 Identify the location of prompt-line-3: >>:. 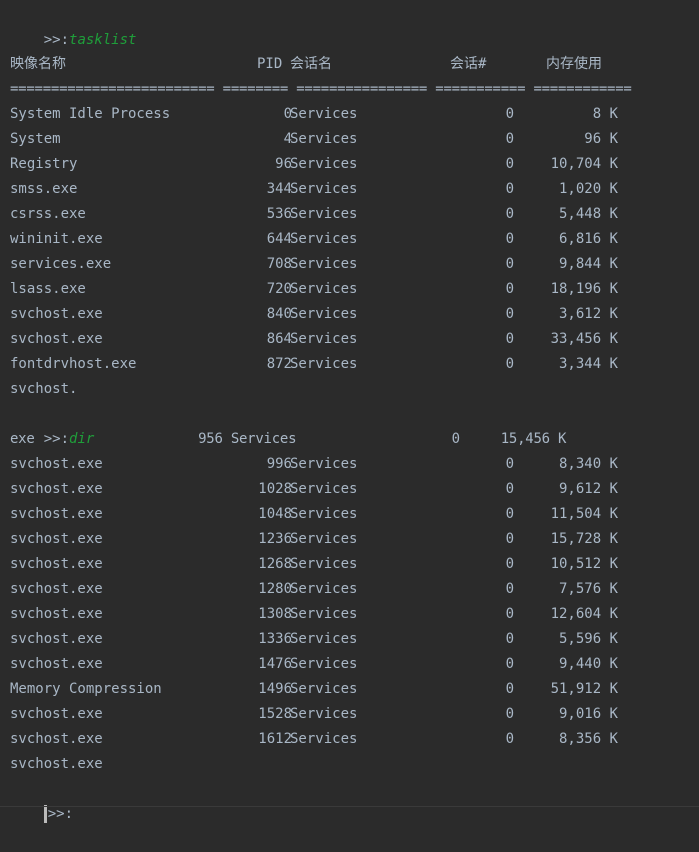
(41, 800).